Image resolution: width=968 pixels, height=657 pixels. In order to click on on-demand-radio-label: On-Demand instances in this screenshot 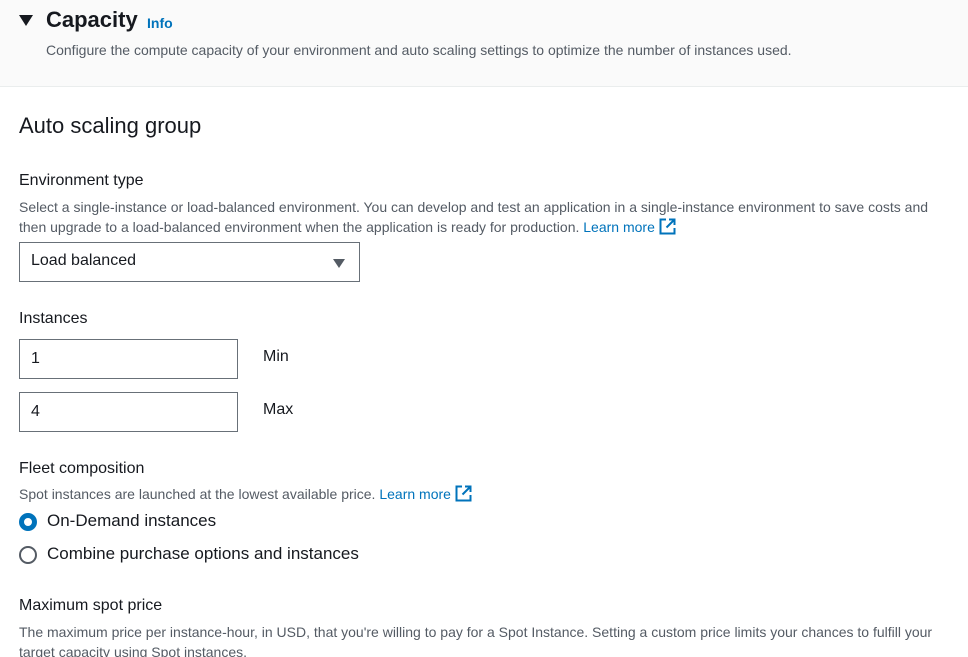, I will do `click(132, 520)`.